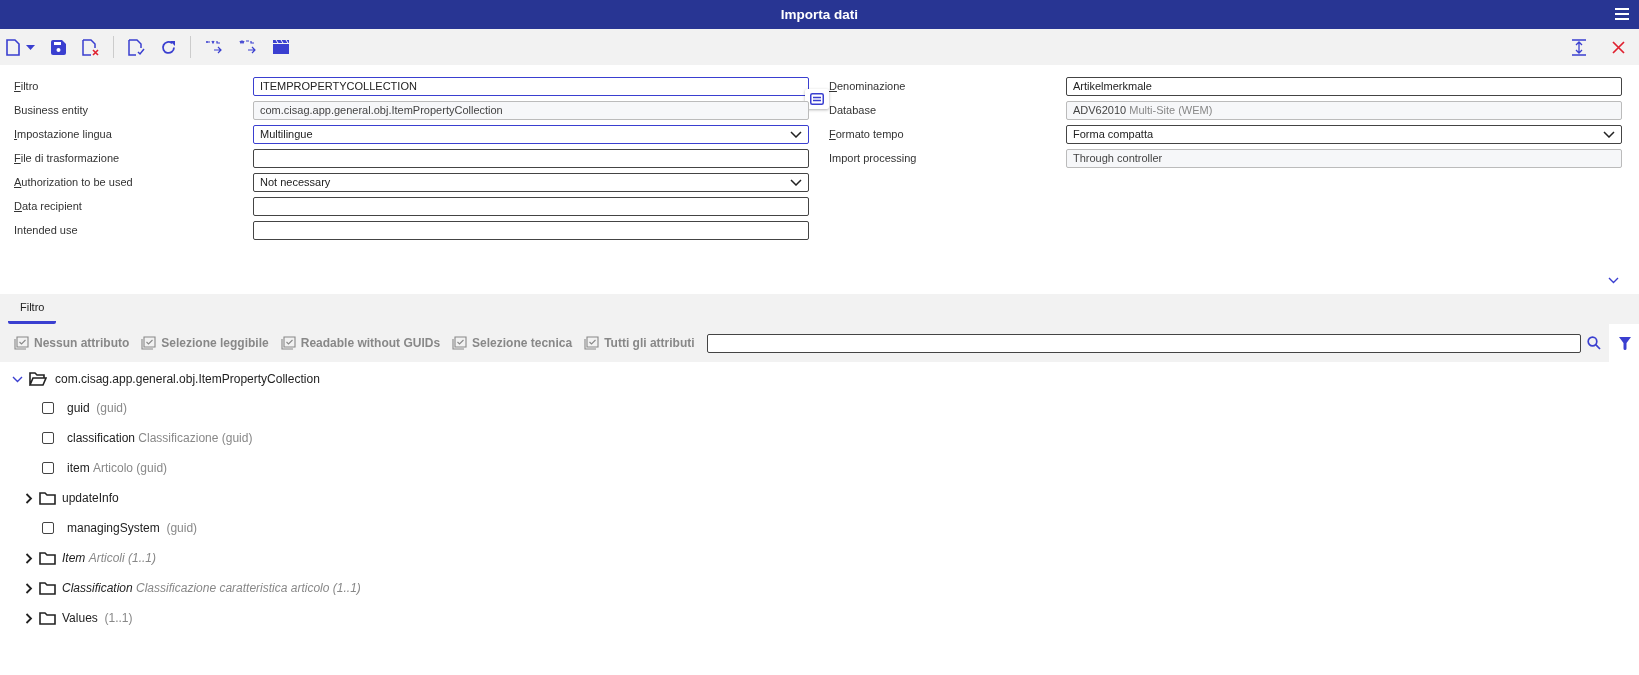  What do you see at coordinates (67, 158) in the screenshot?
I see `field-label: File di trasformazione` at bounding box center [67, 158].